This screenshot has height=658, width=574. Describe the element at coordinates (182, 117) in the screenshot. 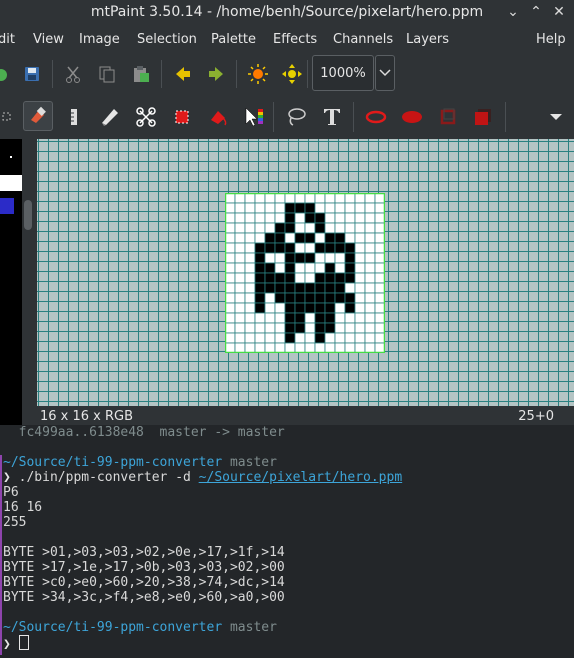

I see `select-rect-icon` at that location.